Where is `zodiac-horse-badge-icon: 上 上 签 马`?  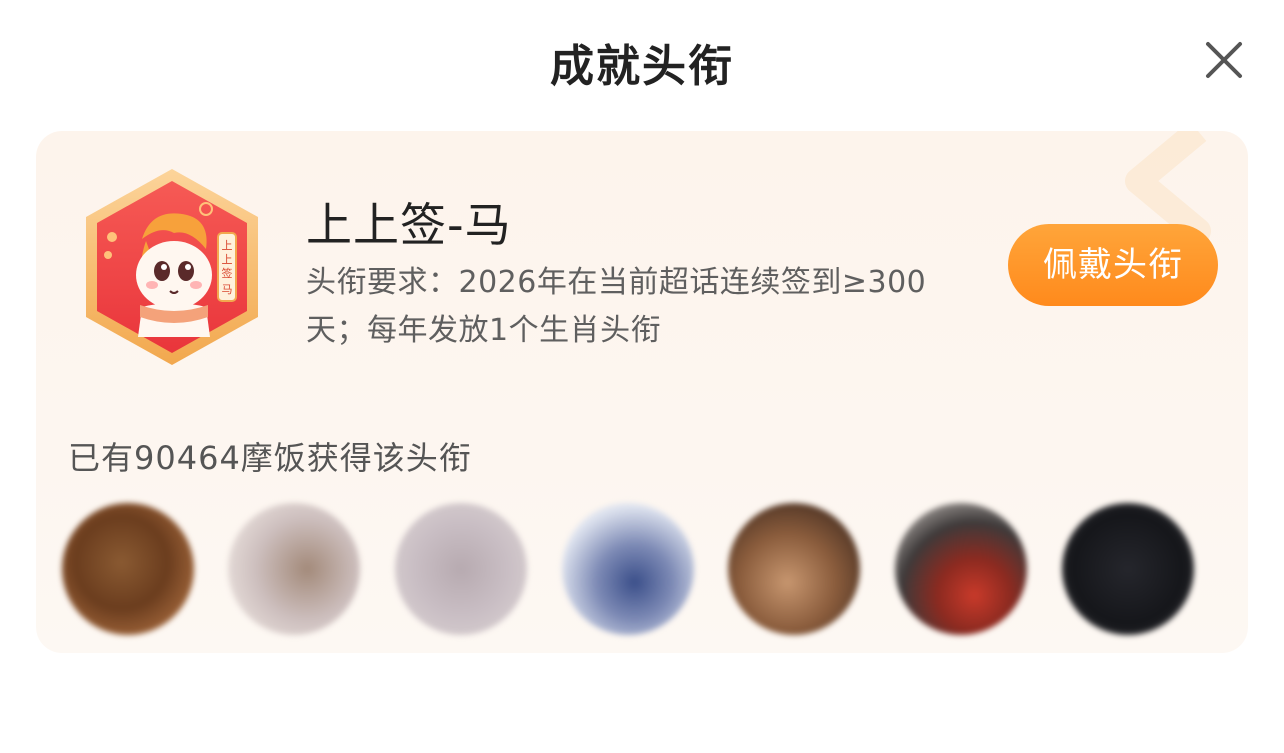
zodiac-horse-badge-icon: 上 上 签 马 is located at coordinates (172, 267).